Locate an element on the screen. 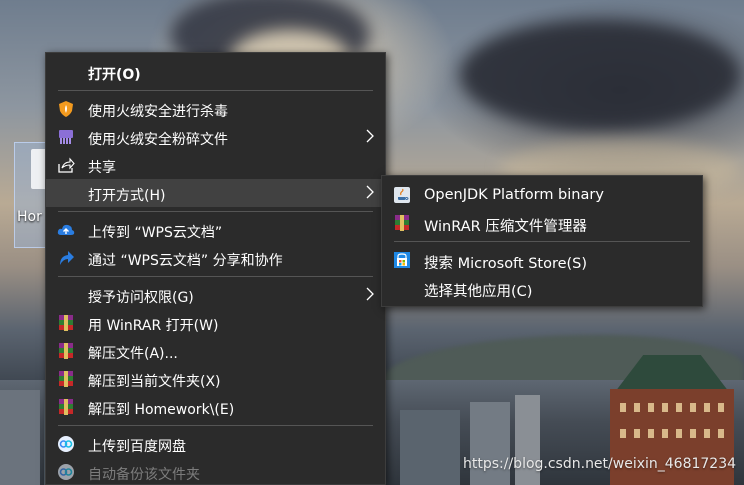 The image size is (744, 485). menu-item-wps-share: 通过 “WPS云文档” 分享和协作 is located at coordinates (215, 258).